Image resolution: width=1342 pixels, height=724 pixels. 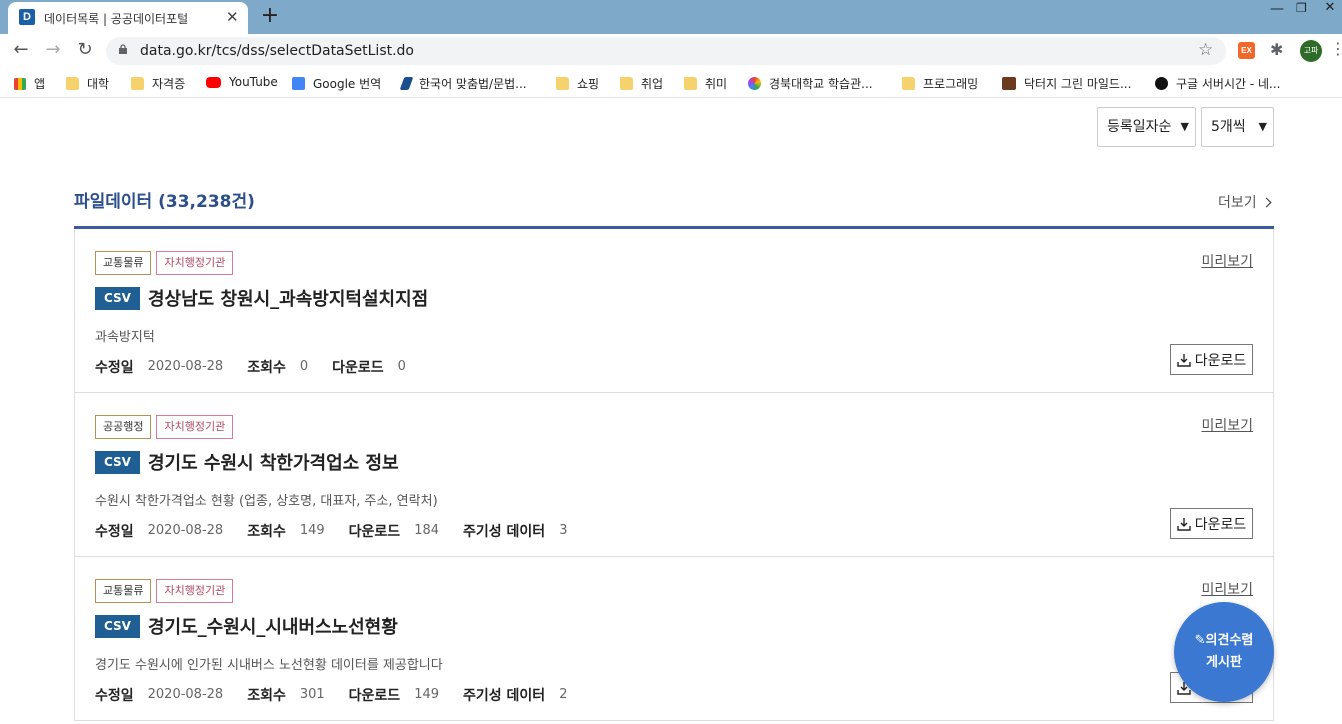 What do you see at coordinates (29, 83) in the screenshot?
I see `bookmark-apps: 앱` at bounding box center [29, 83].